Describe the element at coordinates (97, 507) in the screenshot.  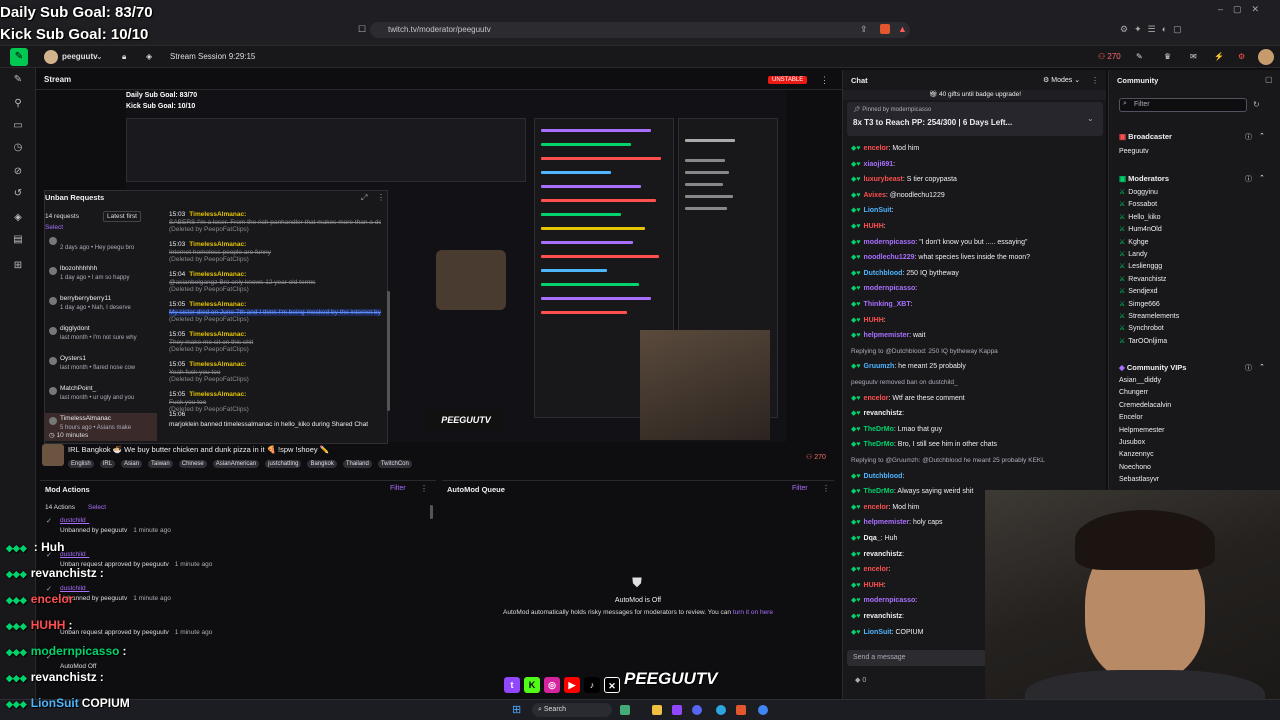
I see `actions-select: Select` at that location.